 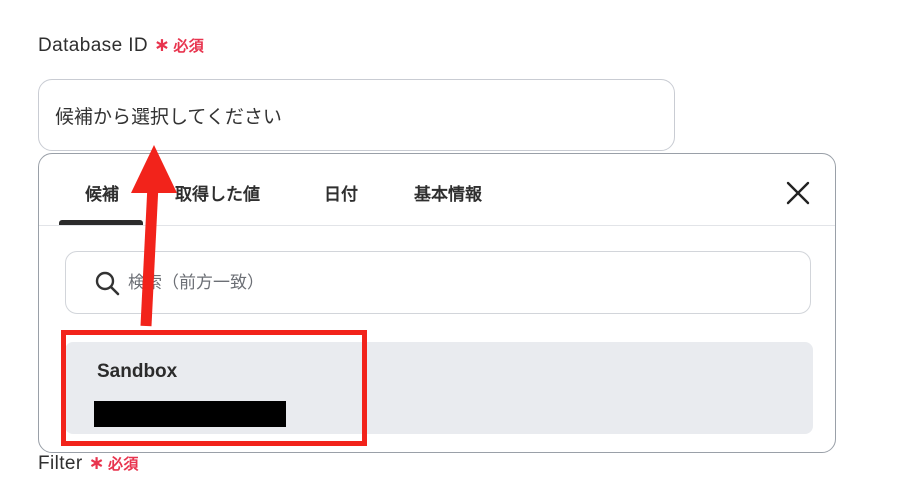 What do you see at coordinates (137, 371) in the screenshot?
I see `option-title: Sandbox` at bounding box center [137, 371].